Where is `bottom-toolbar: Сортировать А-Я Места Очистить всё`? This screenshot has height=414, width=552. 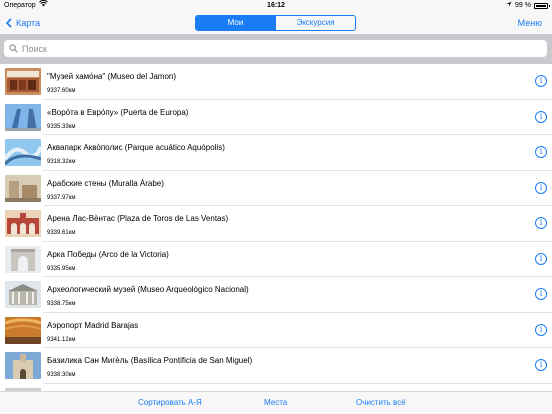
bottom-toolbar: Сортировать А-Я Места Очистить всё is located at coordinates (276, 402).